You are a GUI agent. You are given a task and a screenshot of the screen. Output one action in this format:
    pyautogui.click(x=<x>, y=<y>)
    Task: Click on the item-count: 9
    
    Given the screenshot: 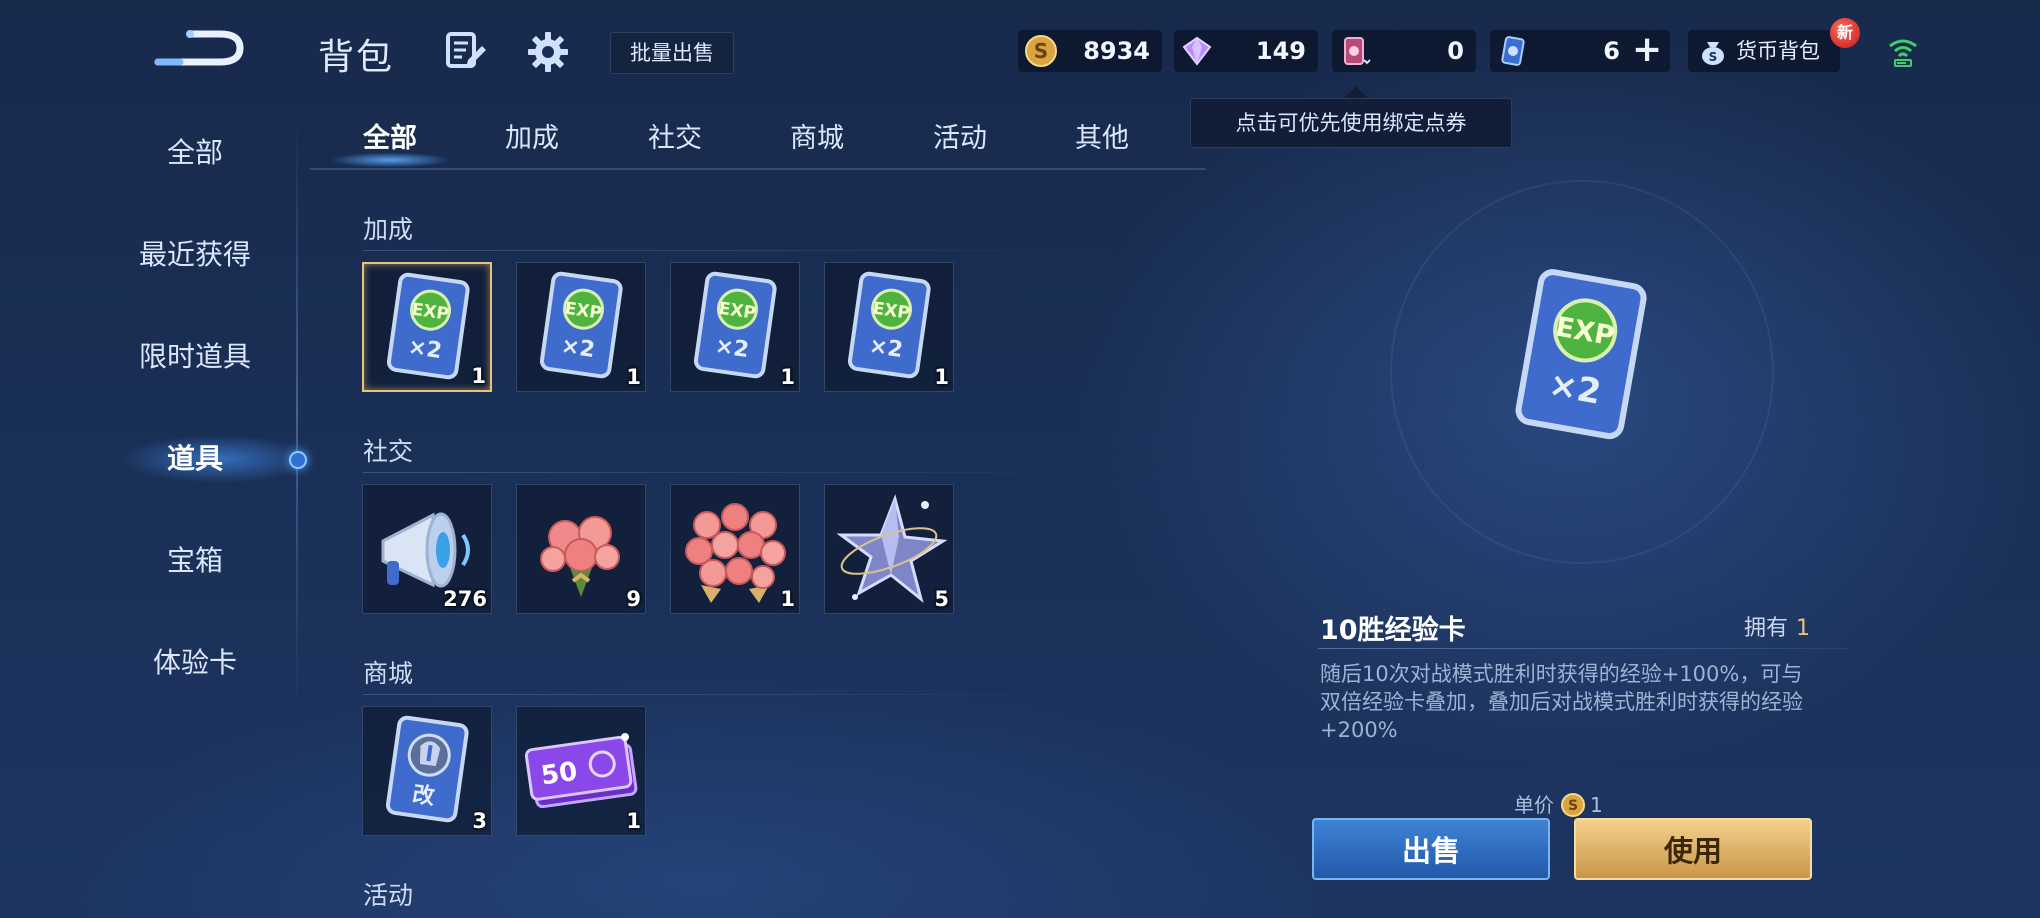 What is the action you would take?
    pyautogui.click(x=633, y=599)
    